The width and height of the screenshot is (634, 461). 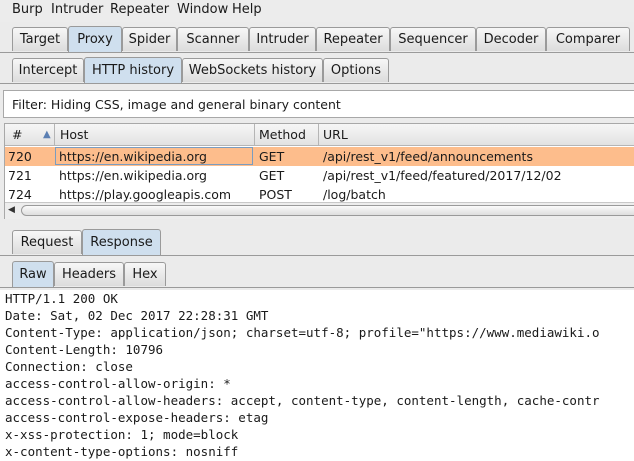 What do you see at coordinates (588, 39) in the screenshot?
I see `tab-comparer: Comparer` at bounding box center [588, 39].